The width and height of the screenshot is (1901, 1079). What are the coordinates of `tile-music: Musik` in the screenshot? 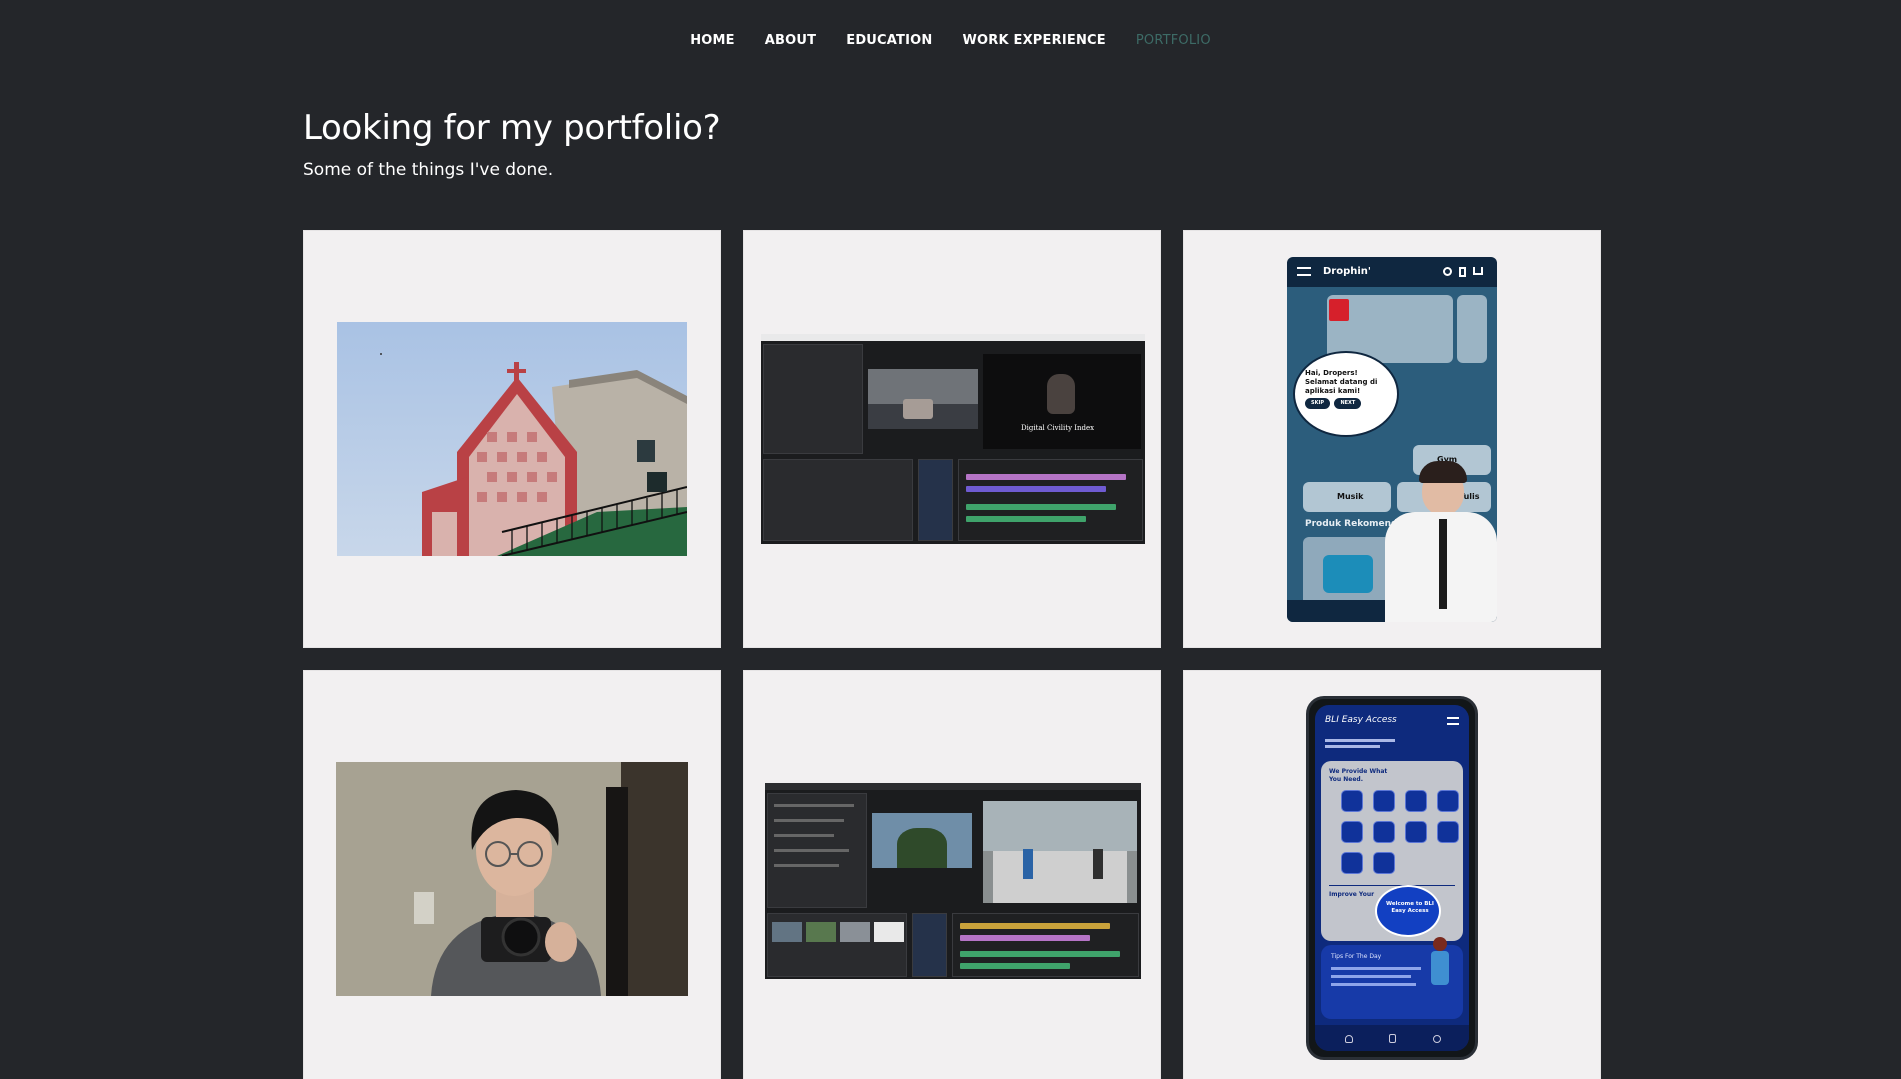 It's located at (1350, 496).